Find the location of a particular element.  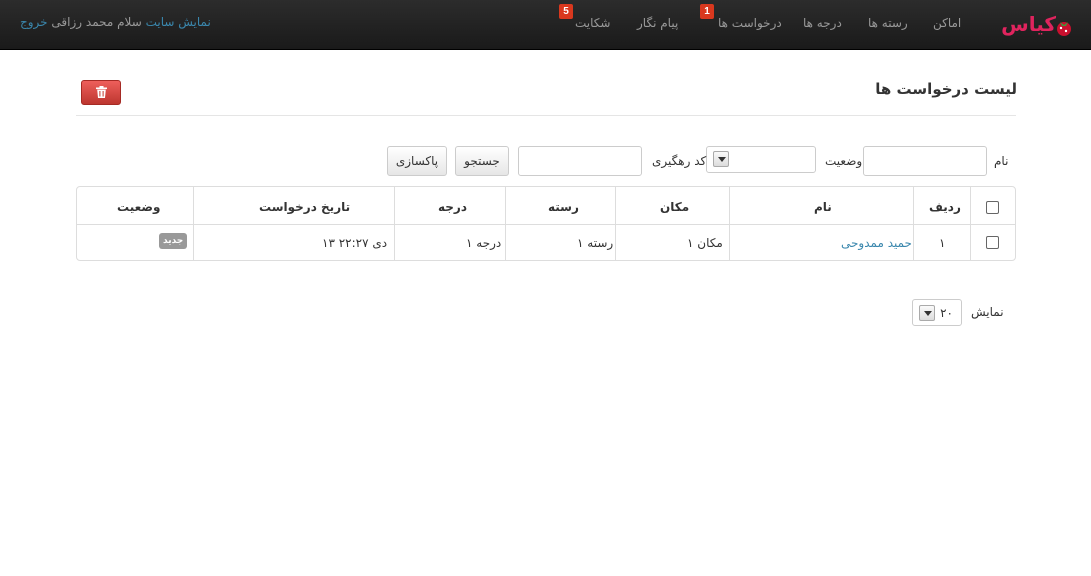

trash-icon is located at coordinates (101, 92).